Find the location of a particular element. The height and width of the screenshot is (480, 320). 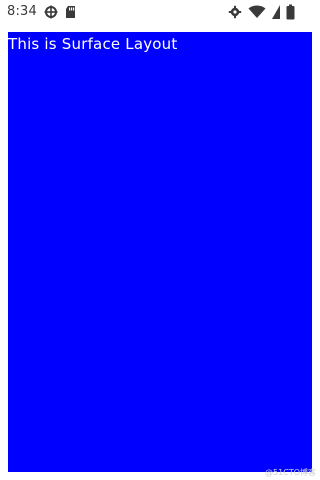

status-bar: 8:34 is located at coordinates (160, 12).